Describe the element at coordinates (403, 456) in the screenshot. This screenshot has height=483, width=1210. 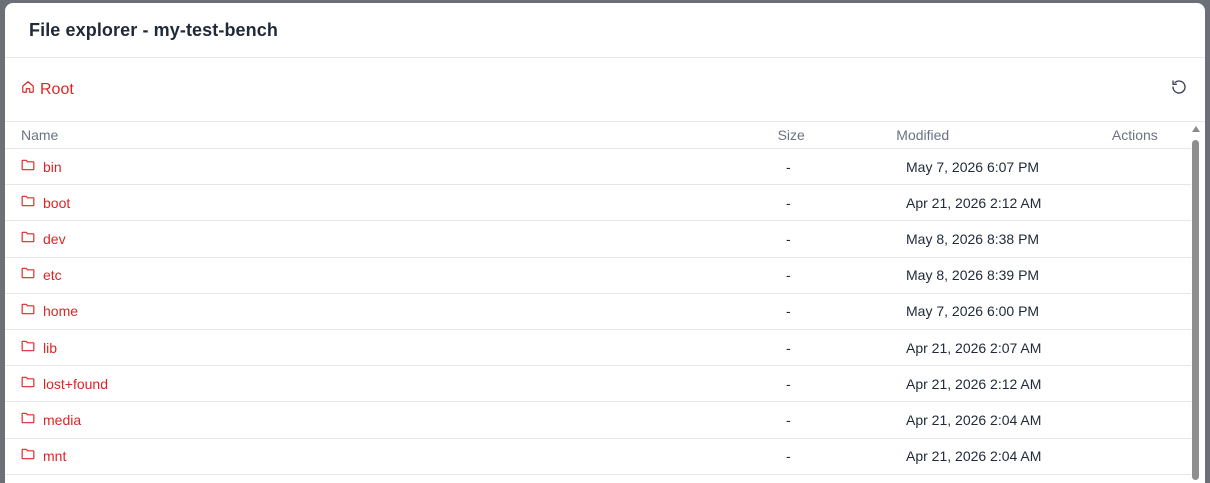
I see `folder-link: mnt` at that location.